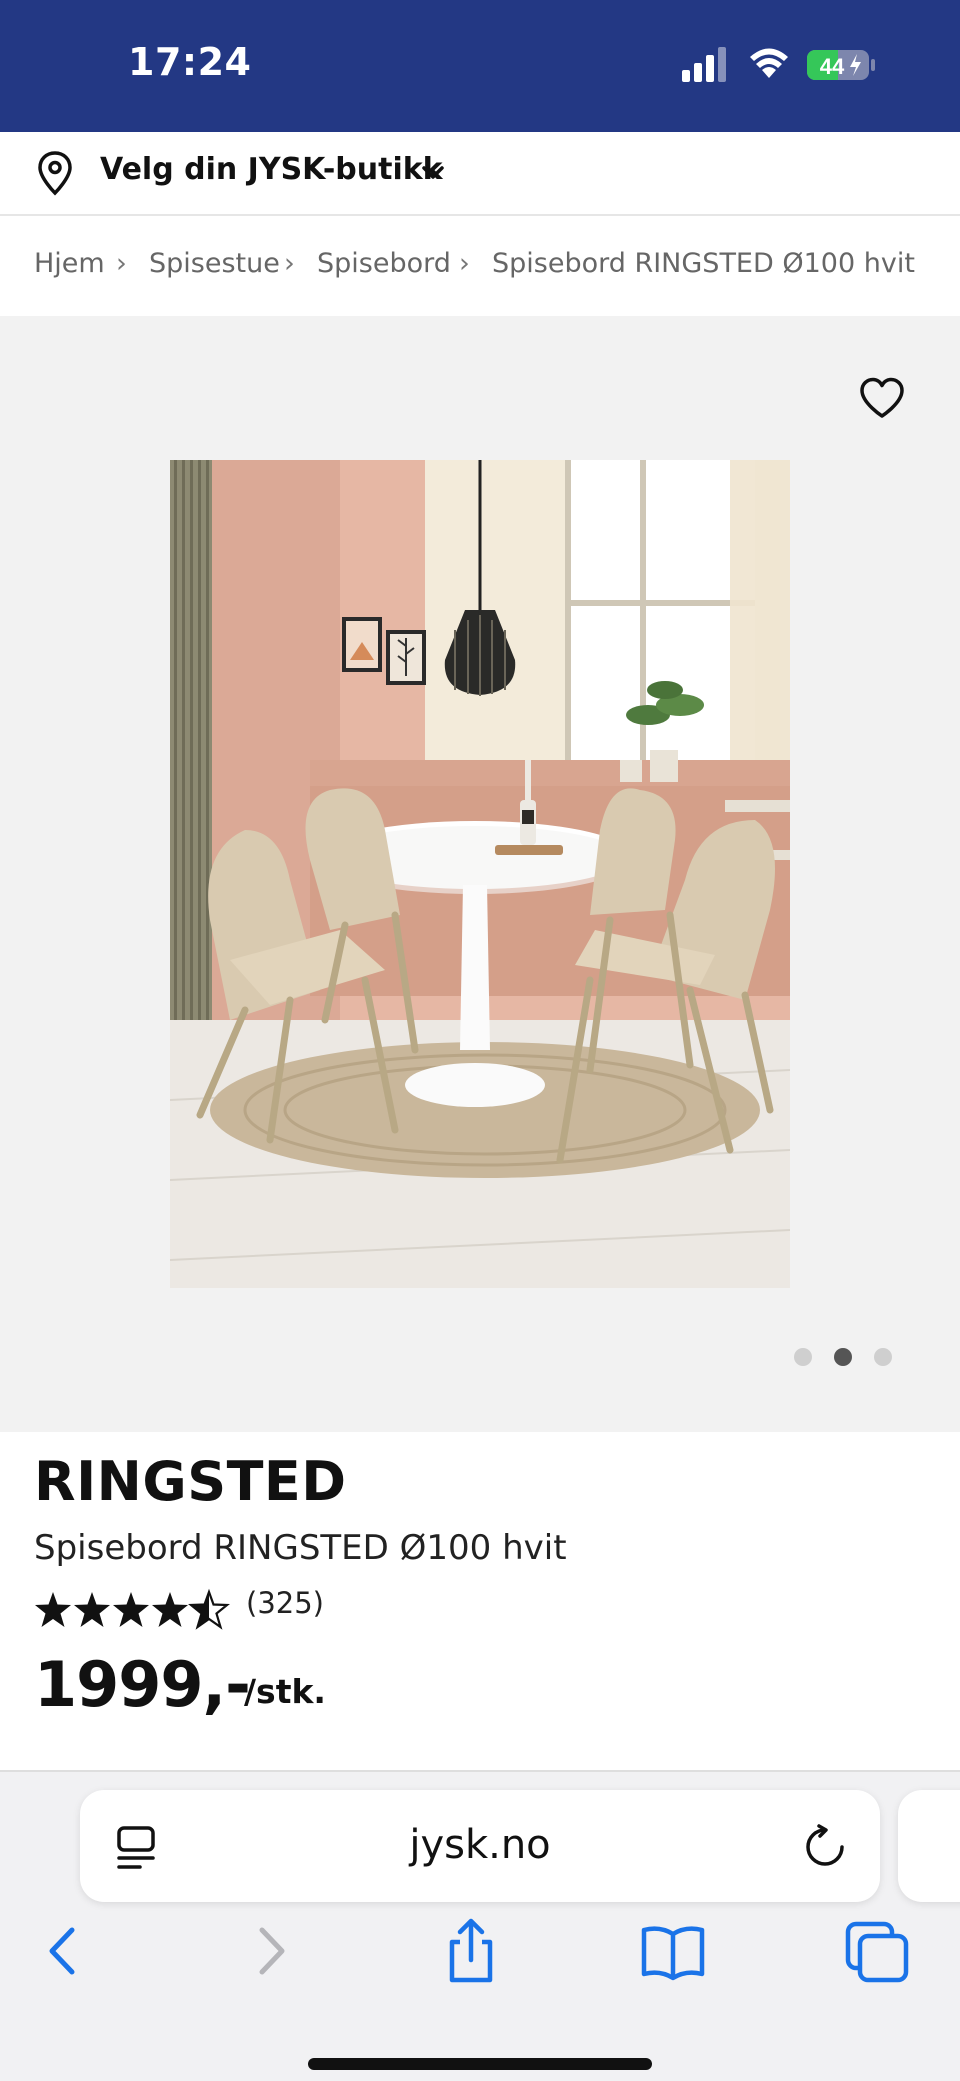  What do you see at coordinates (271, 1951) in the screenshot?
I see `forward-icon` at bounding box center [271, 1951].